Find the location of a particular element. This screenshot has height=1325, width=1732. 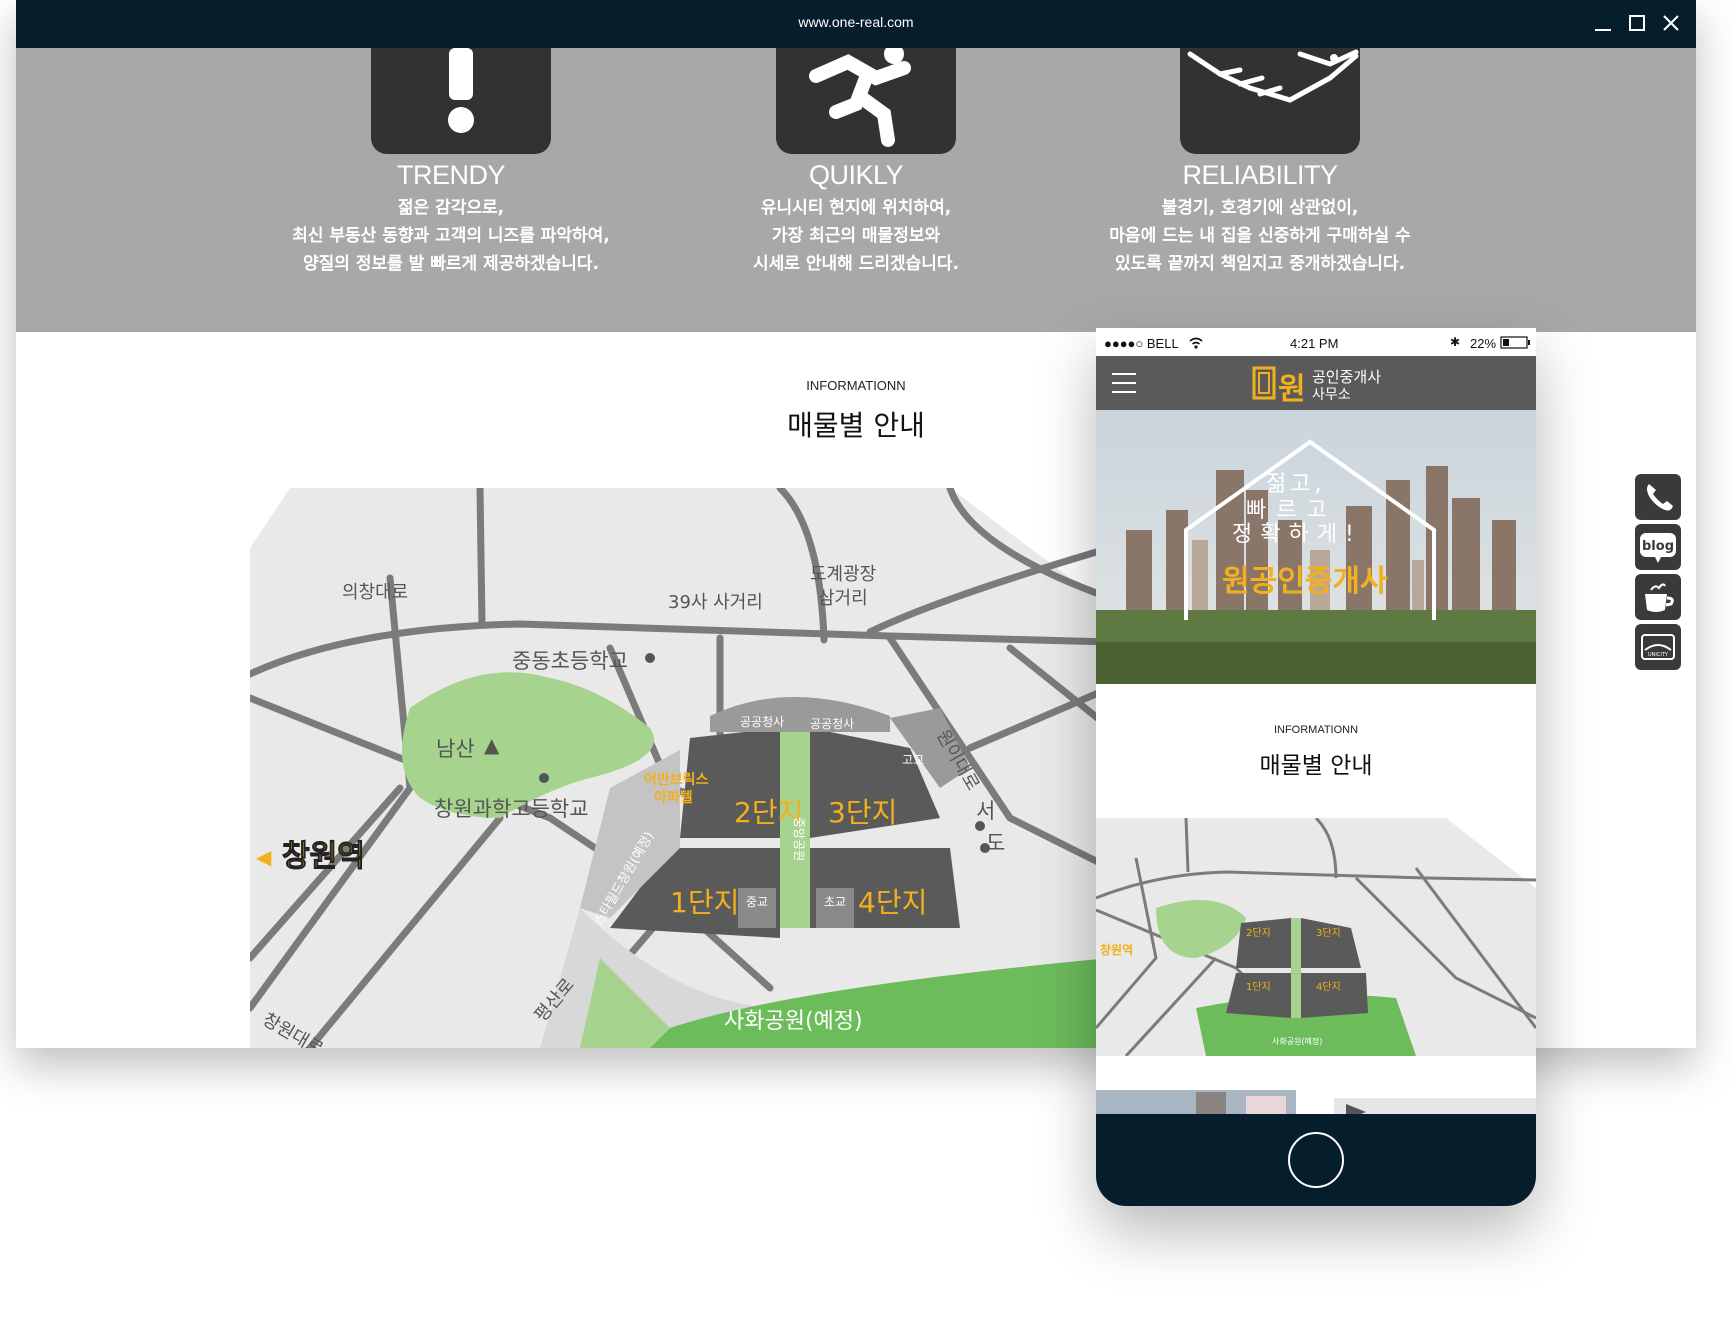

map-label: 도 is located at coordinates (995, 843).